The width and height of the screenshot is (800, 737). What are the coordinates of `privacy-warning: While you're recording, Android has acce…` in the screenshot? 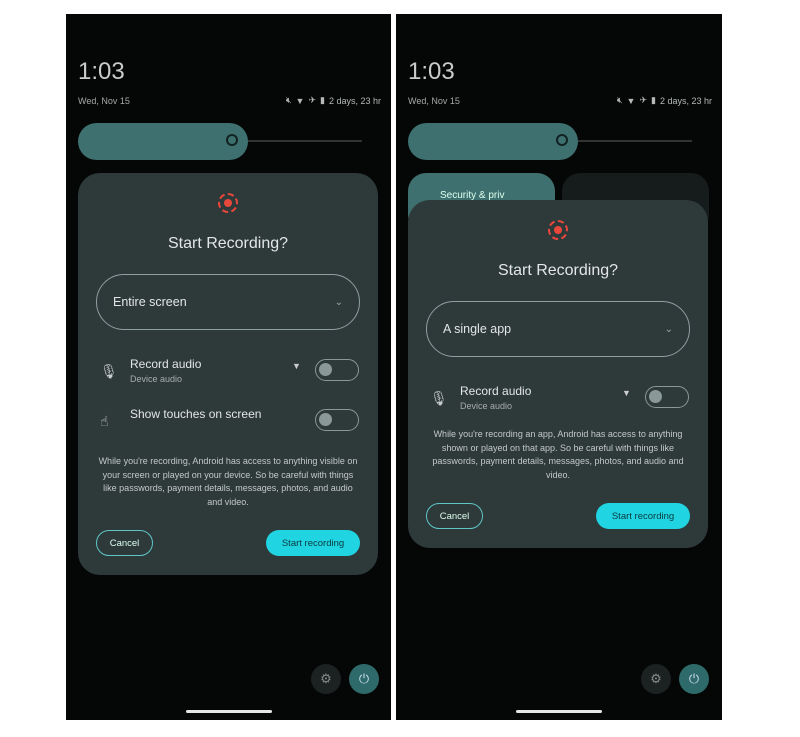 It's located at (228, 481).